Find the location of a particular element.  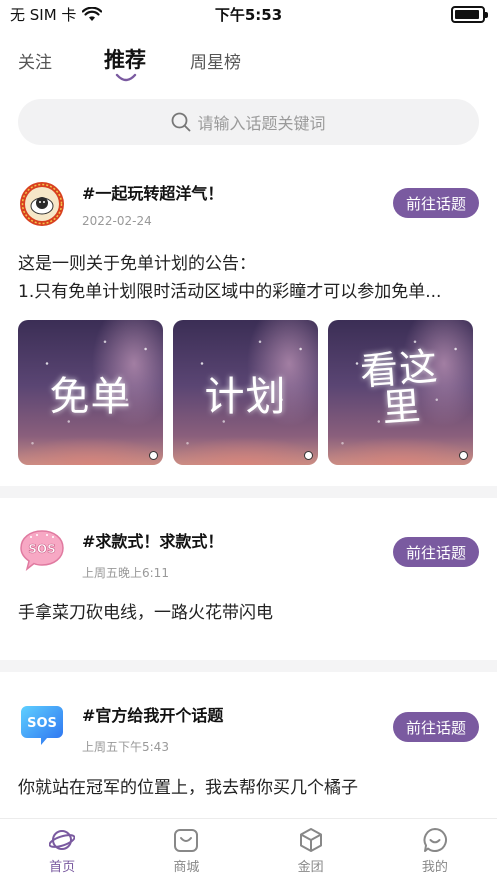

nav-shop: 商城 is located at coordinates (186, 851).